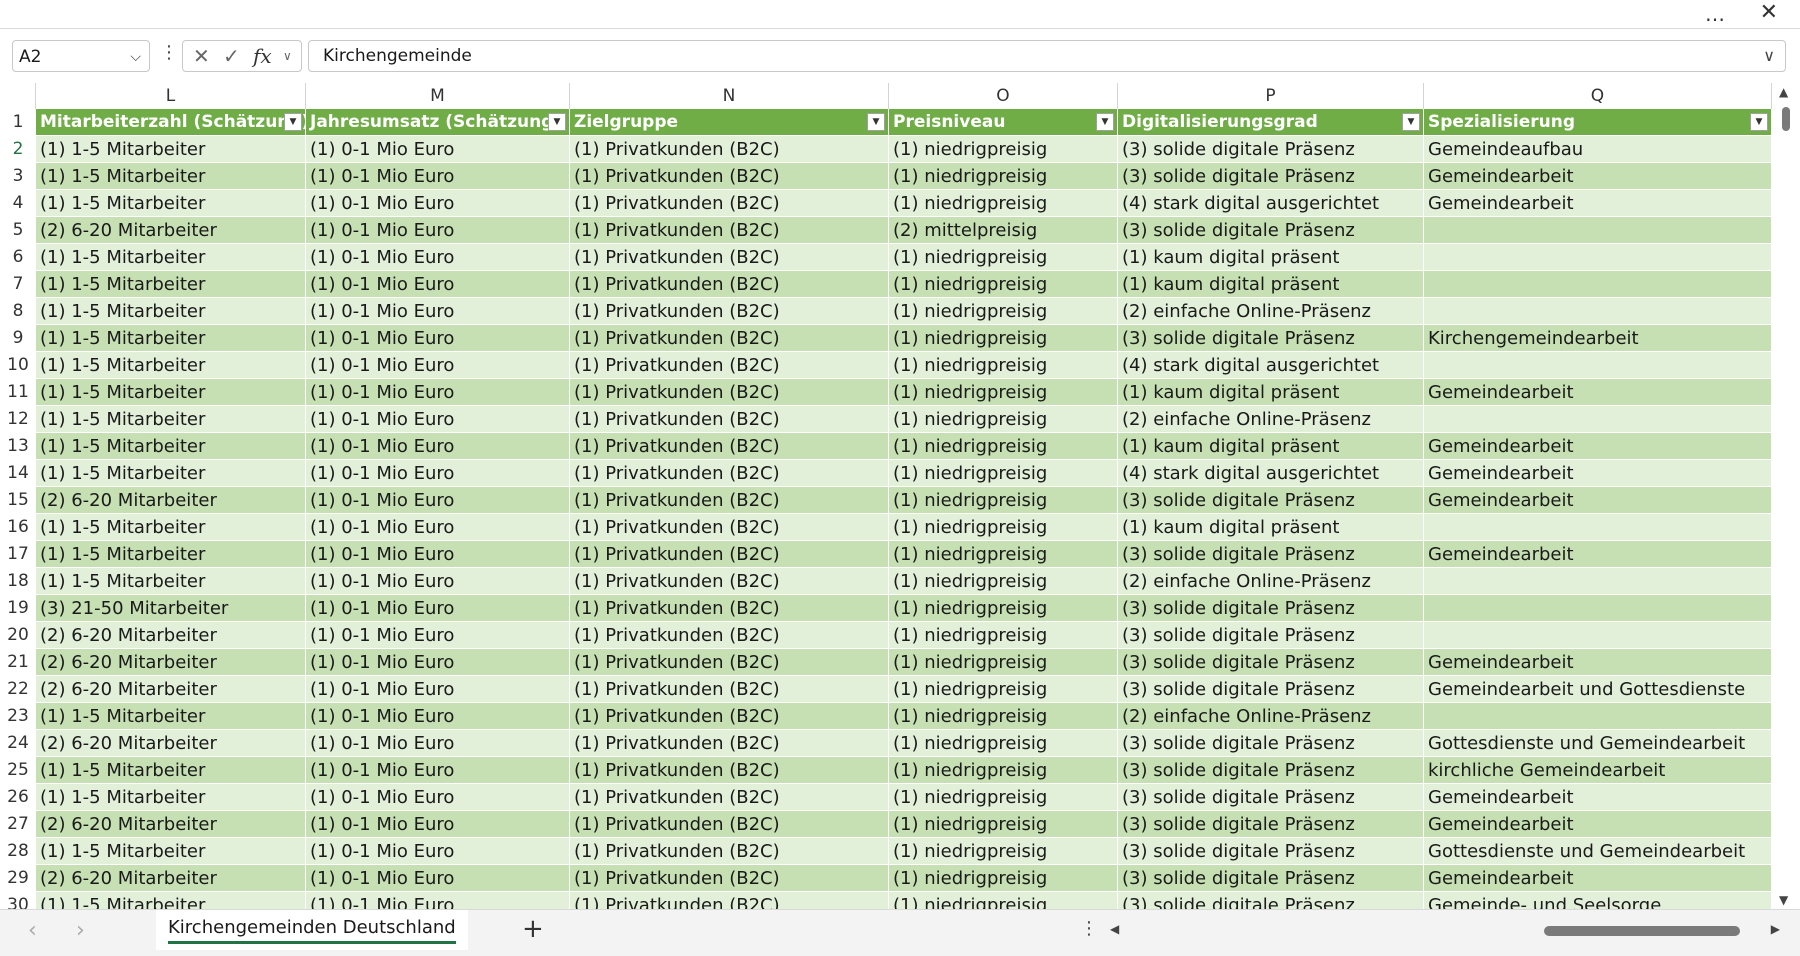  Describe the element at coordinates (19, 149) in the screenshot. I see `row-number: 2` at that location.